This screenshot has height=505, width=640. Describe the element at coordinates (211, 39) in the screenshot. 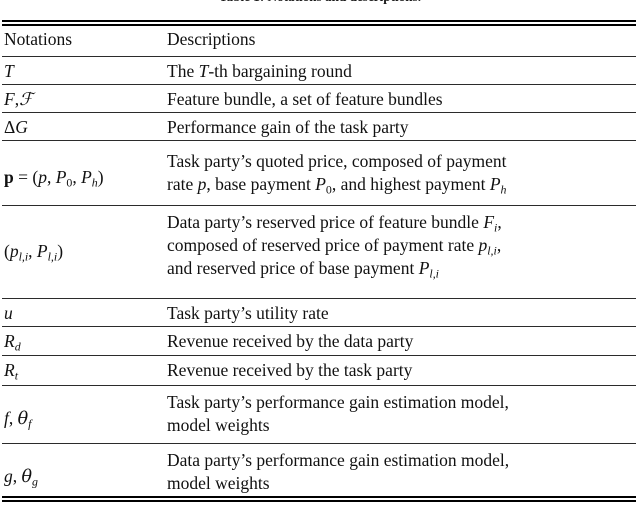

I see `column-header-descriptions: Descriptions` at that location.